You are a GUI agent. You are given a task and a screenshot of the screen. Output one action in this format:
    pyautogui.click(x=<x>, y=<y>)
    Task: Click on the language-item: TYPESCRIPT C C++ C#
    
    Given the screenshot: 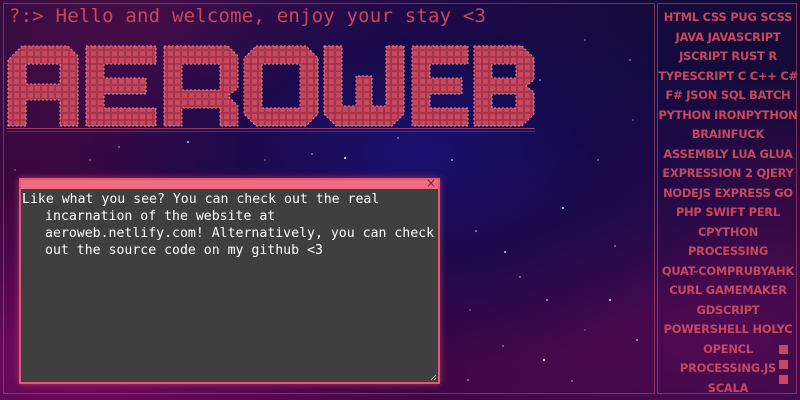 What is the action you would take?
    pyautogui.click(x=728, y=75)
    